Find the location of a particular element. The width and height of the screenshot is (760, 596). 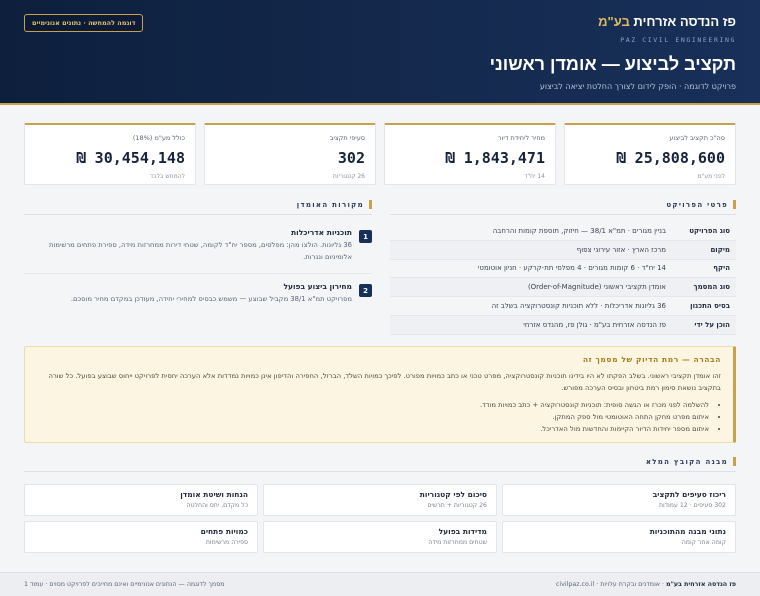

kpi-value: ₪ 1,843,471 is located at coordinates (495, 158).